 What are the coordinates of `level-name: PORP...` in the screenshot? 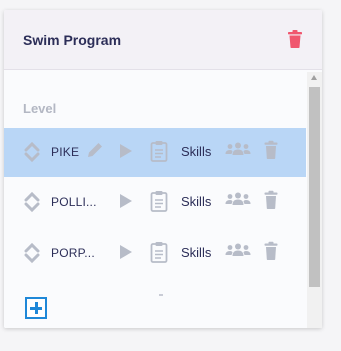 It's located at (73, 253).